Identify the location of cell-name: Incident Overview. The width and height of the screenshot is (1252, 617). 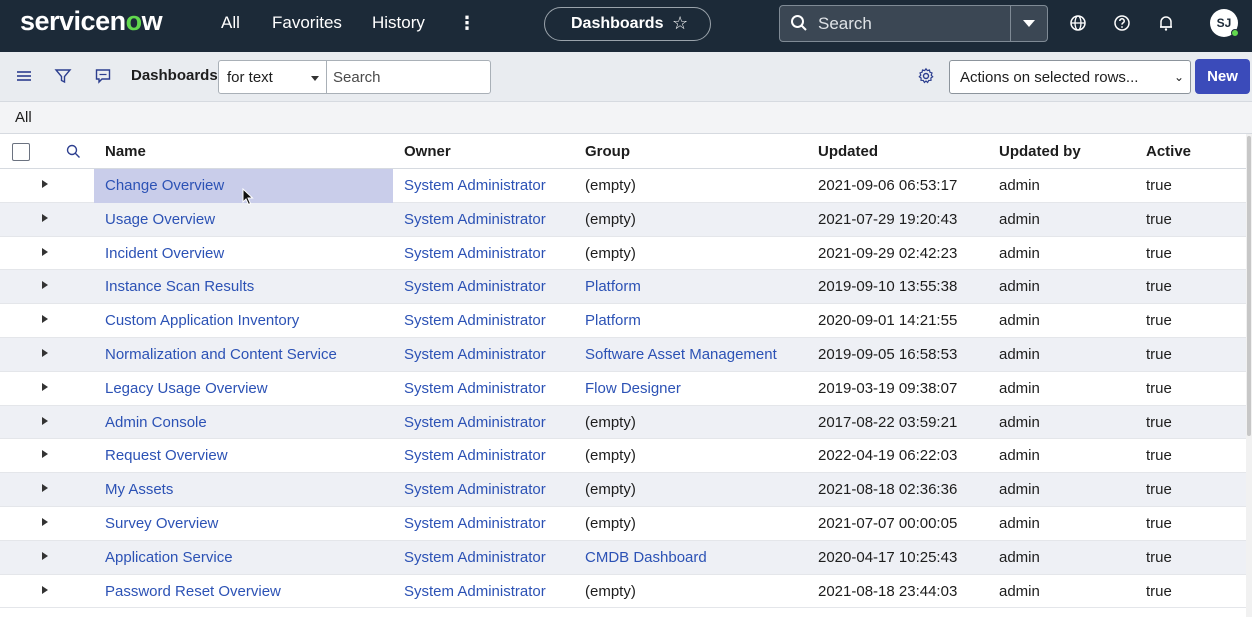
(164, 253).